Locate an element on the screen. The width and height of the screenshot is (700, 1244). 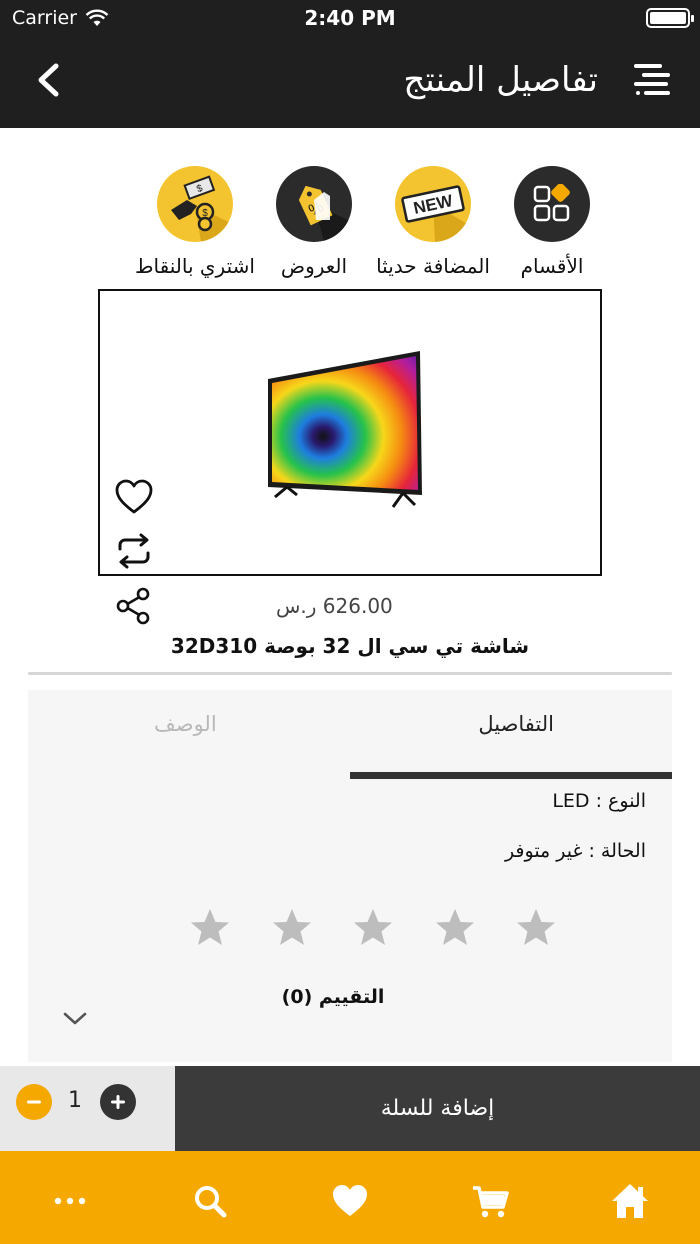
menu-icon is located at coordinates (652, 79).